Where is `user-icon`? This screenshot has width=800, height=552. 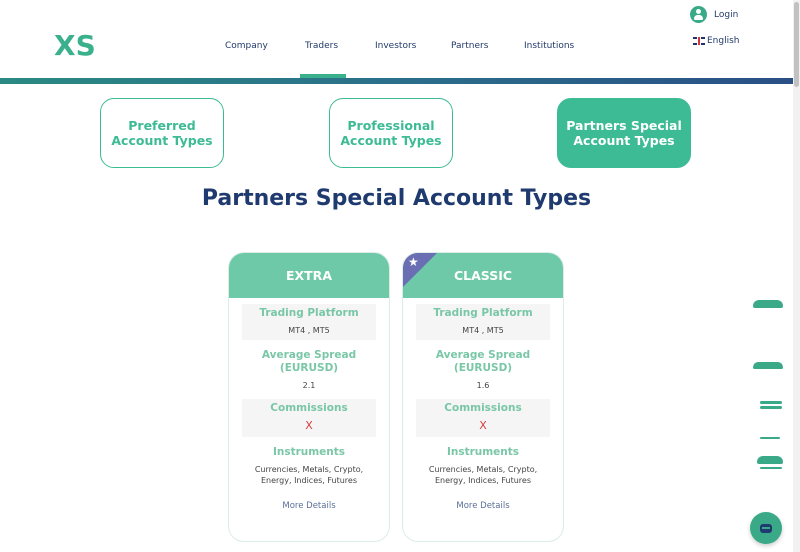 user-icon is located at coordinates (698, 14).